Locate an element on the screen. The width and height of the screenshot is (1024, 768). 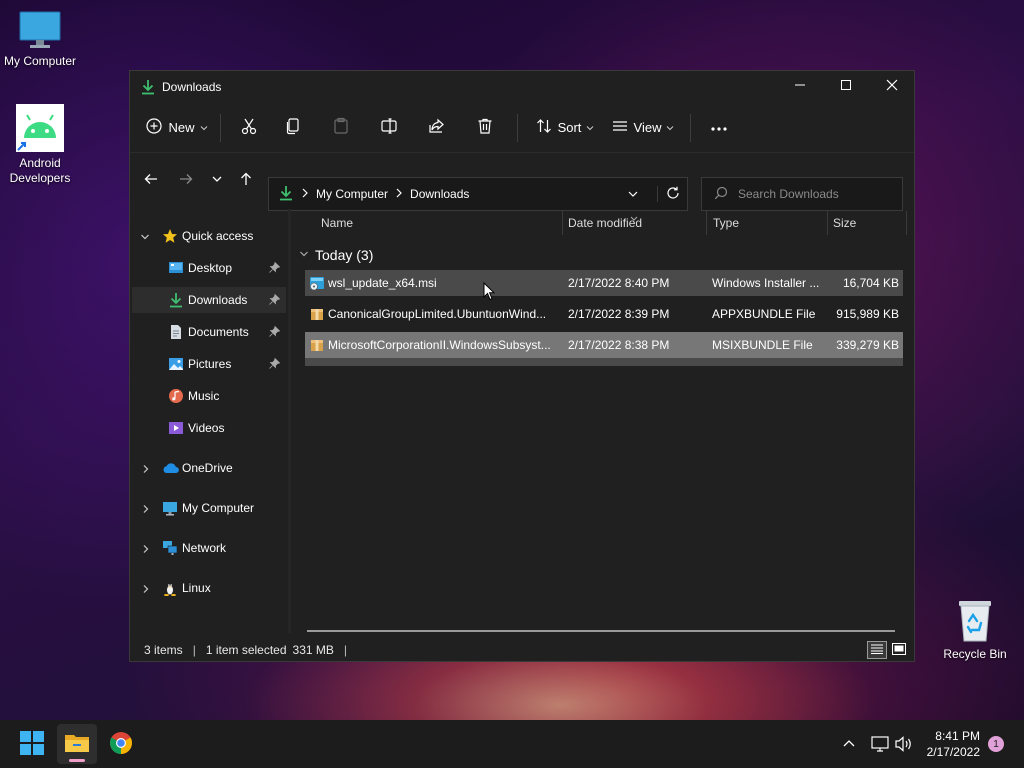
file-date: 2/17/2022 8:39 PM is located at coordinates (619, 314).